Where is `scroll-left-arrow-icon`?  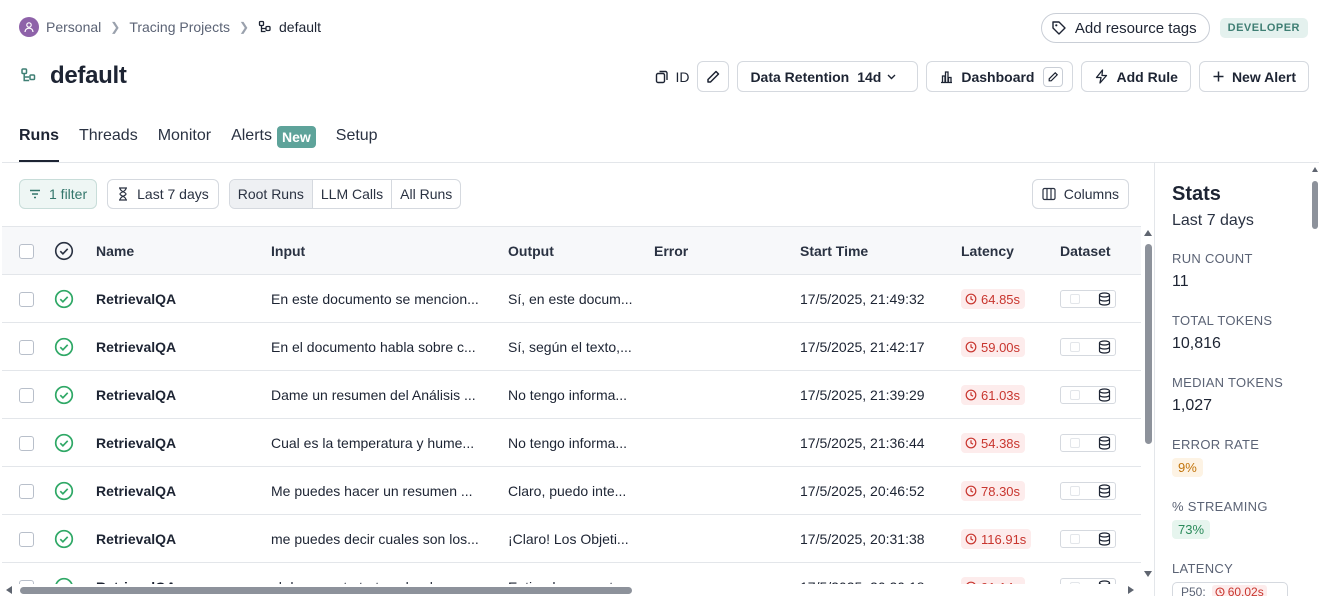 scroll-left-arrow-icon is located at coordinates (9, 590).